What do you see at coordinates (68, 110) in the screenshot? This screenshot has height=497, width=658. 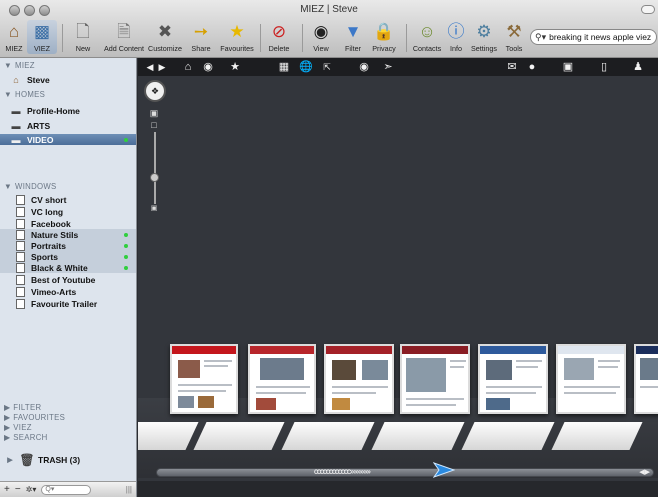 I see `sidebar-item-profile-home: ▬ Profile-Home` at bounding box center [68, 110].